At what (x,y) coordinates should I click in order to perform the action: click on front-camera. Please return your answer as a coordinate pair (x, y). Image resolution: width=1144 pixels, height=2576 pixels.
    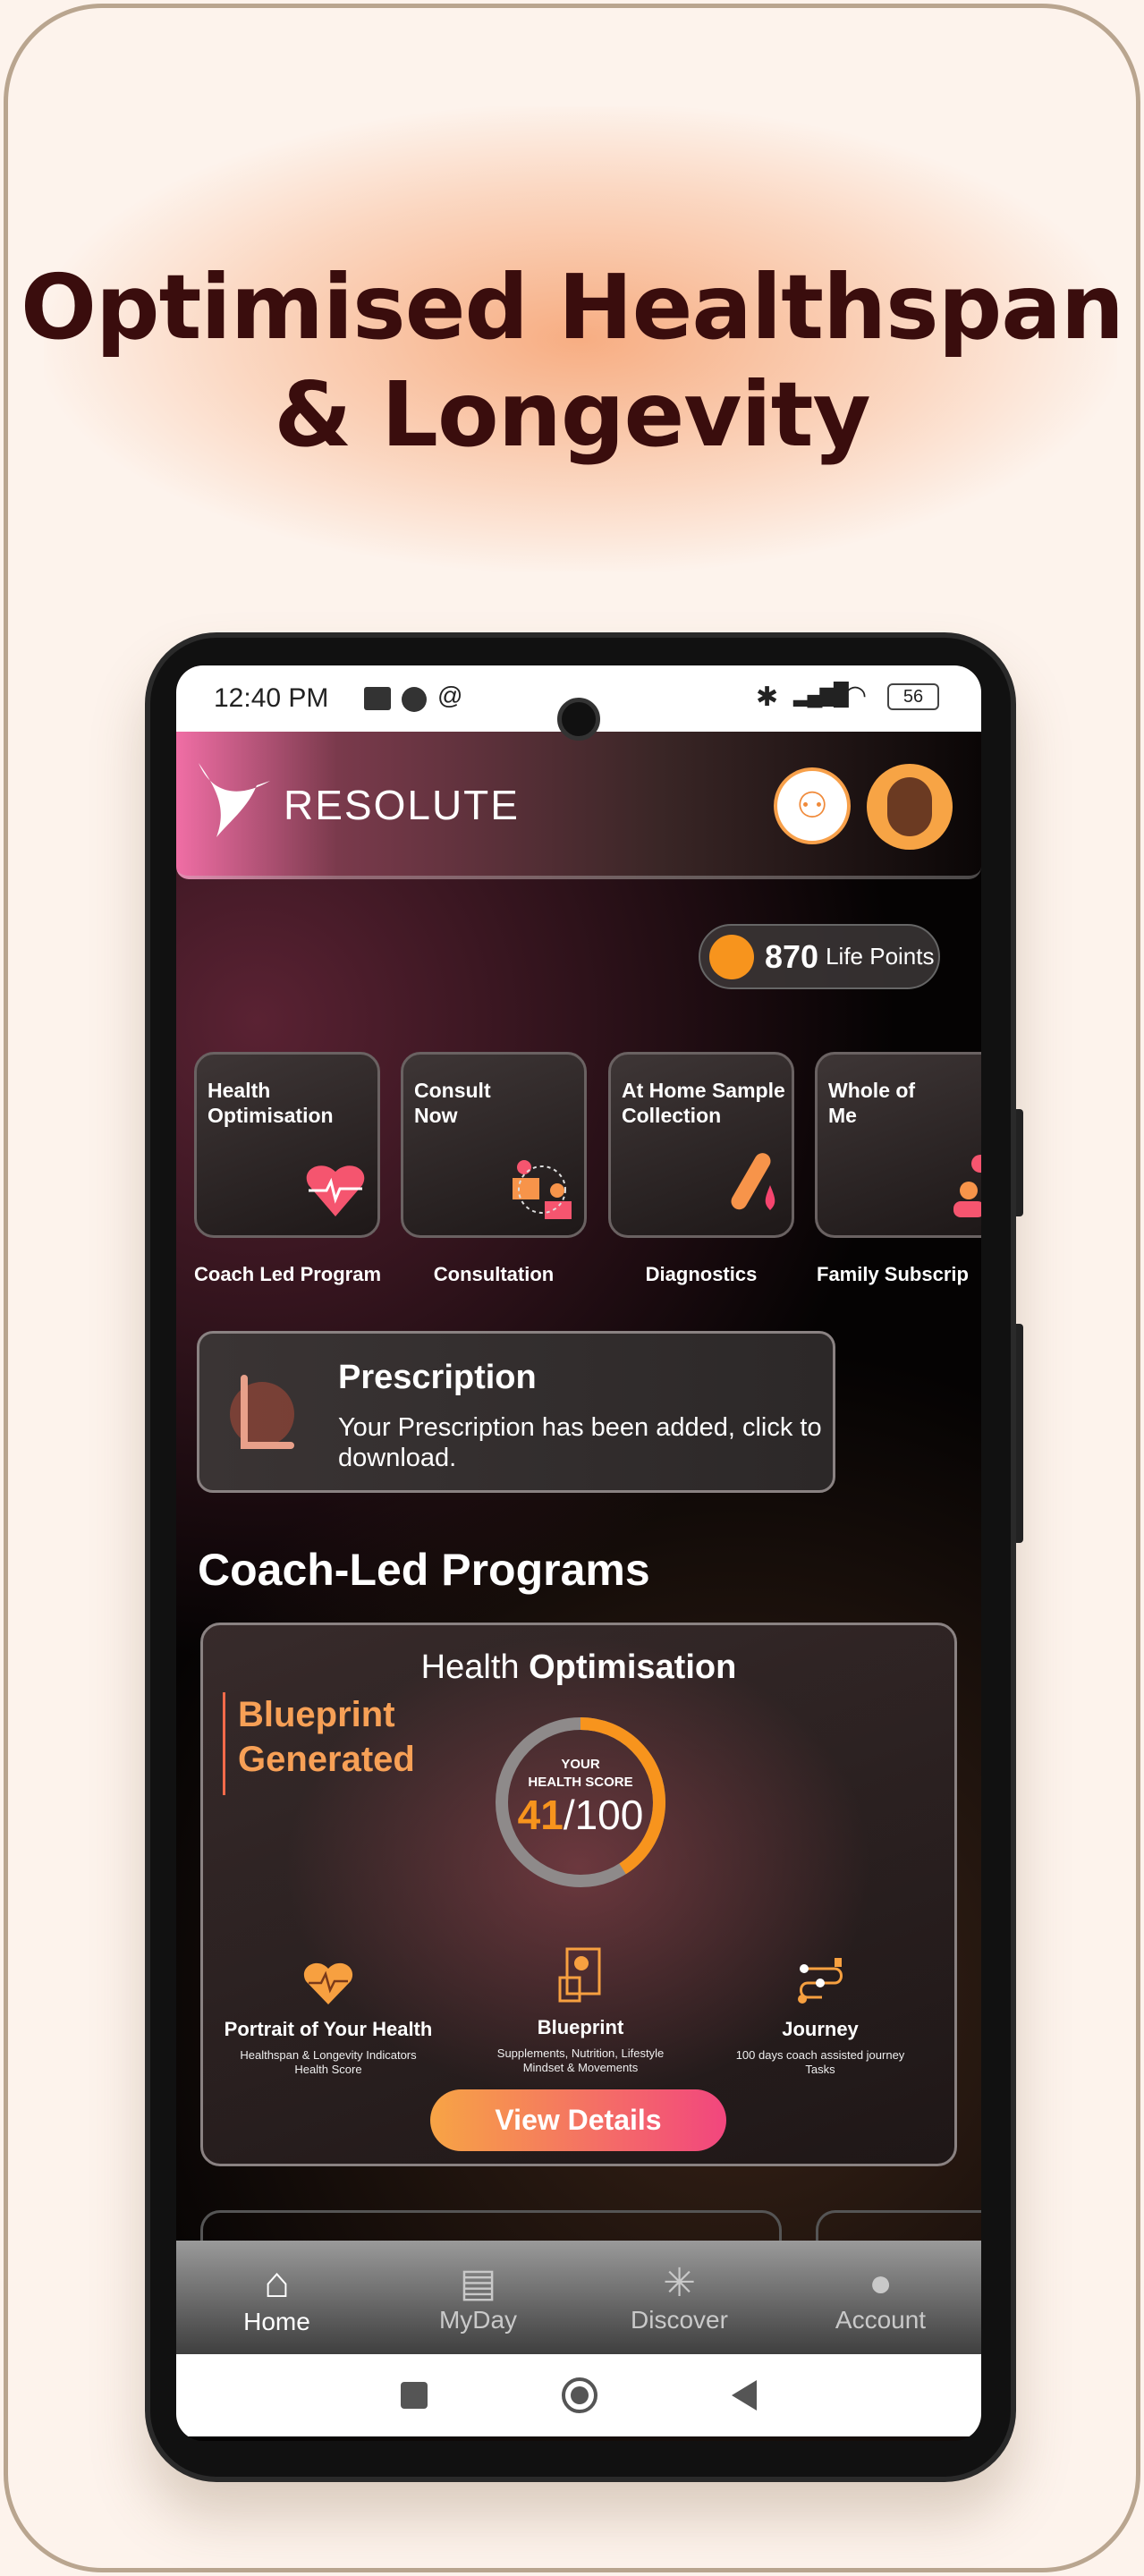
    Looking at the image, I should click on (578, 719).